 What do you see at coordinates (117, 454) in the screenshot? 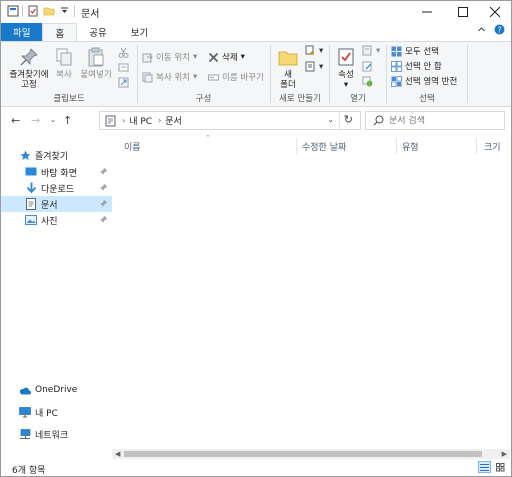
I see `scroll-left-arrow-icon: ◀` at bounding box center [117, 454].